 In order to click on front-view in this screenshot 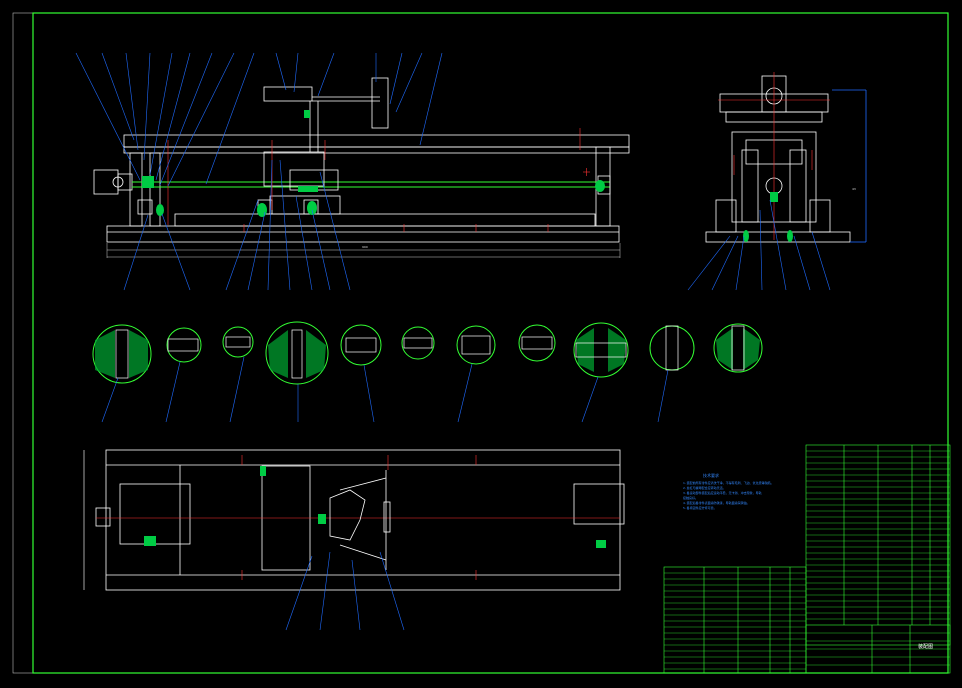, I will do `click(361, 160)`.